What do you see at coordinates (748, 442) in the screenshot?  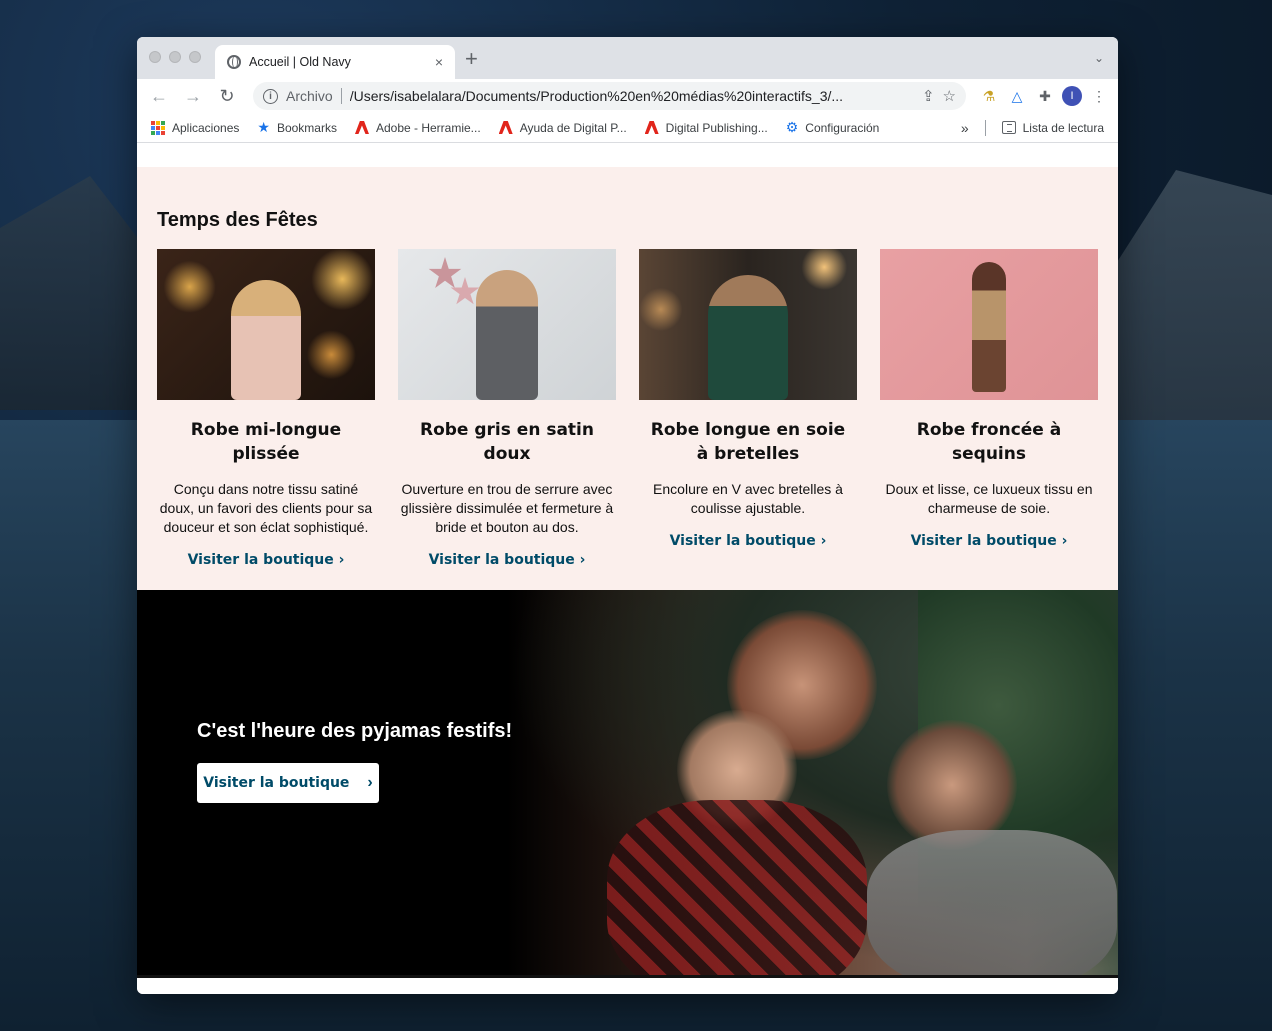 I see `product-name: Robe longue en soie à bretelles` at bounding box center [748, 442].